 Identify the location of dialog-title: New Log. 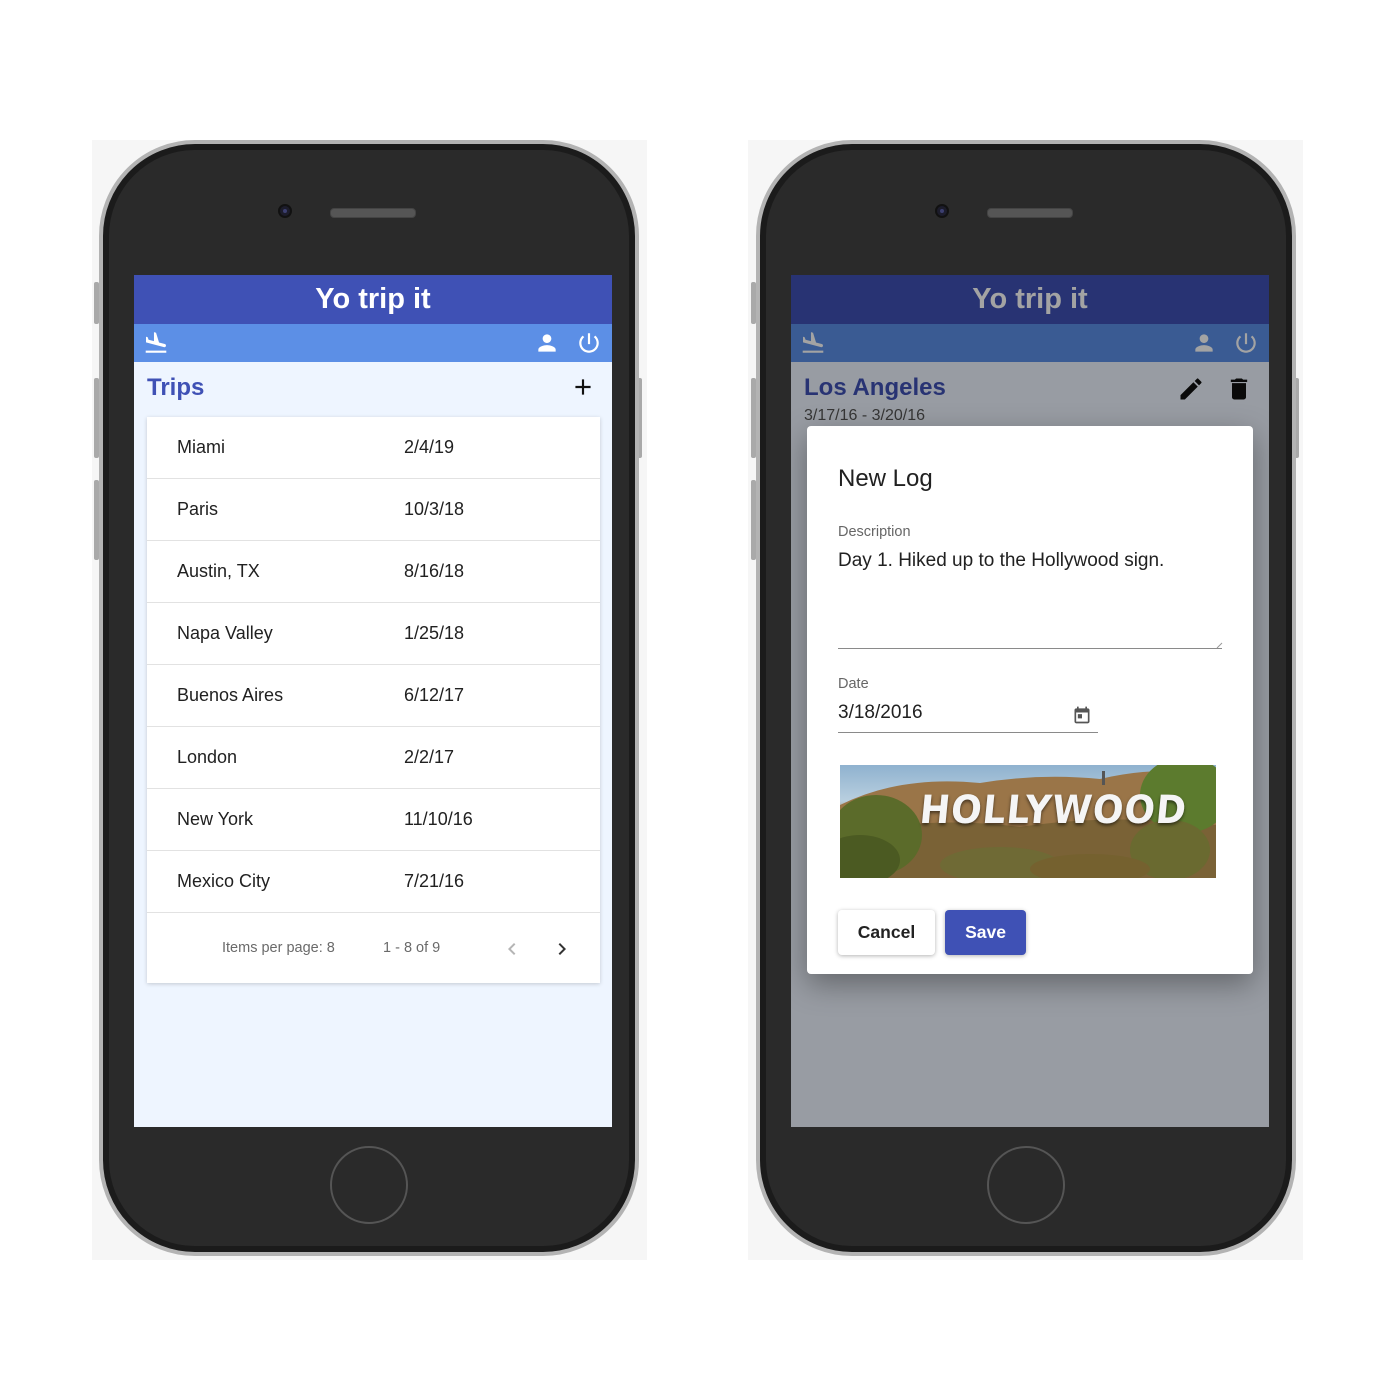
(885, 478).